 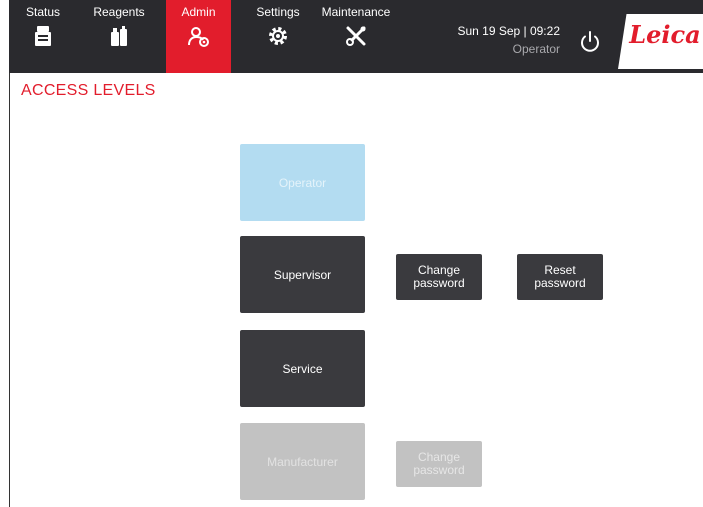 I want to click on service-level-button: Service, so click(x=302, y=368).